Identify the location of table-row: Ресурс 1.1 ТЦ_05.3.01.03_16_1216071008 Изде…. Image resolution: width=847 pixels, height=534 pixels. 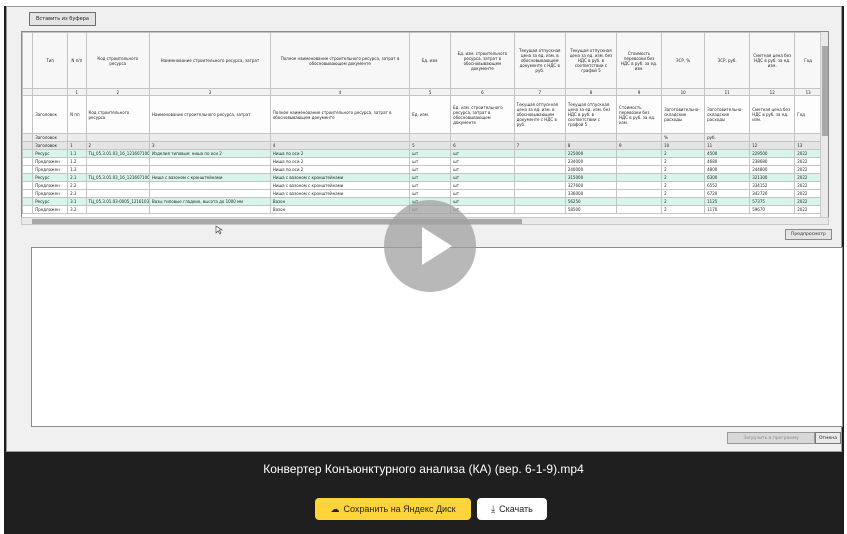
(422, 153).